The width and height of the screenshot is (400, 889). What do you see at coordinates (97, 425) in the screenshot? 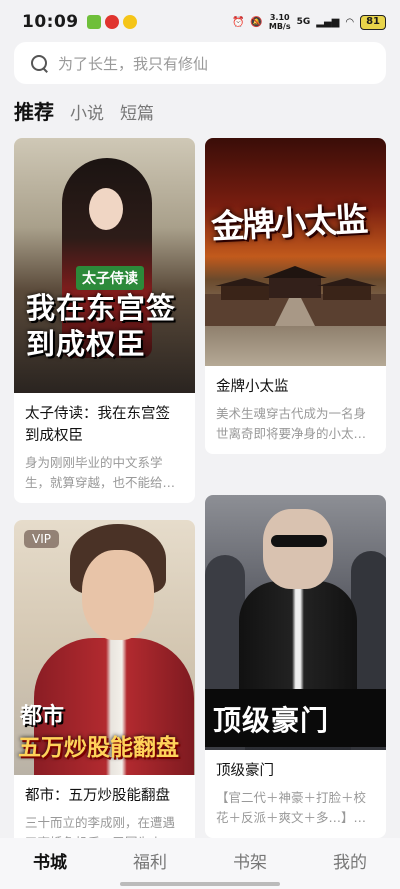
I see `book-title: 太子侍读：我在东宫签到成权臣` at bounding box center [97, 425].